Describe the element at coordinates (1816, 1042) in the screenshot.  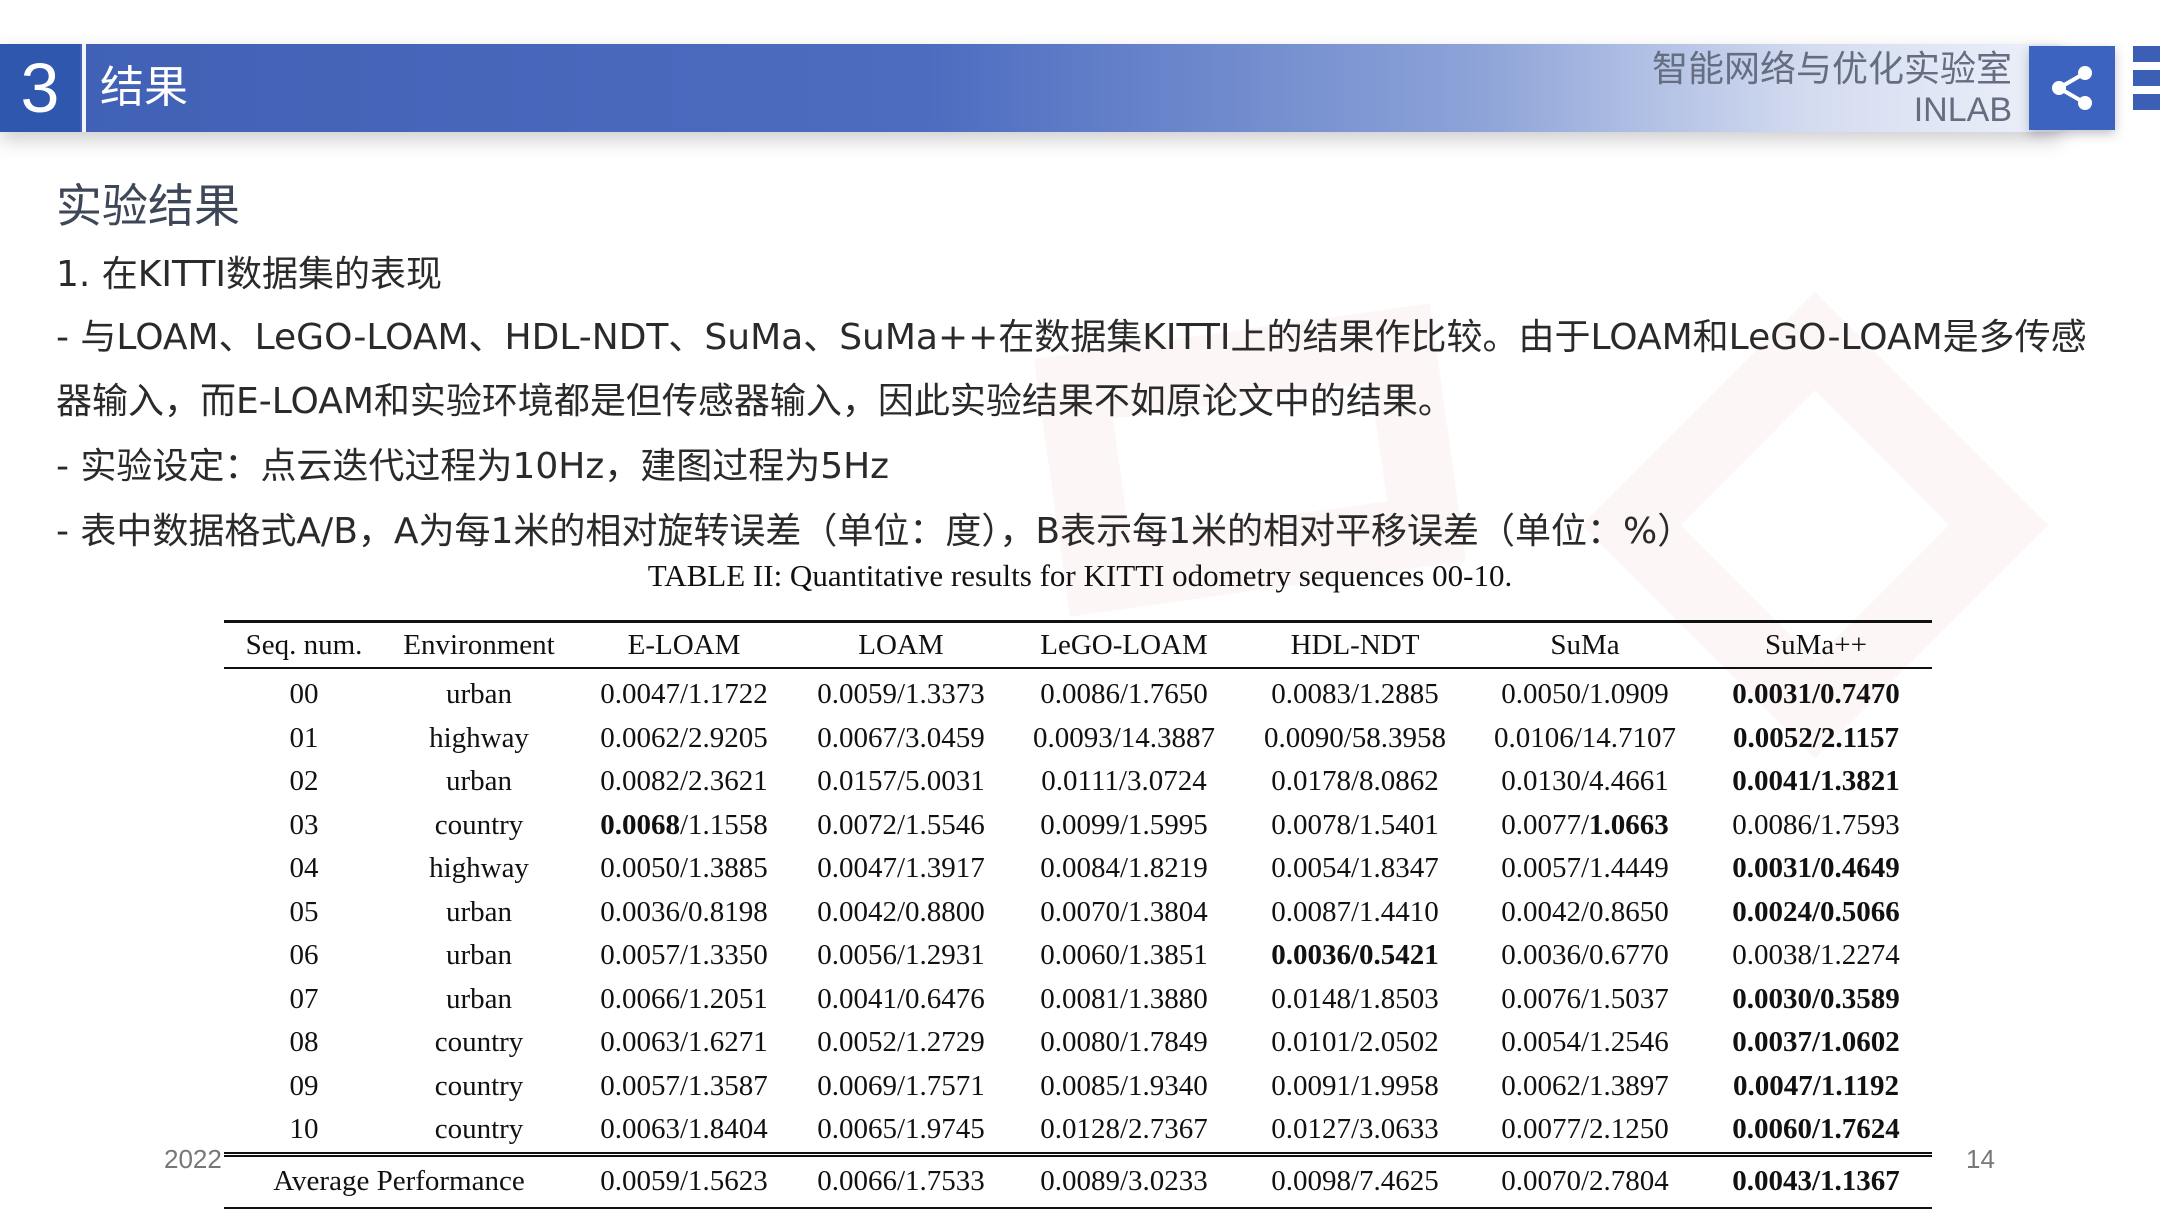
I see `table-cell-best: 0.0037/1.0602` at that location.